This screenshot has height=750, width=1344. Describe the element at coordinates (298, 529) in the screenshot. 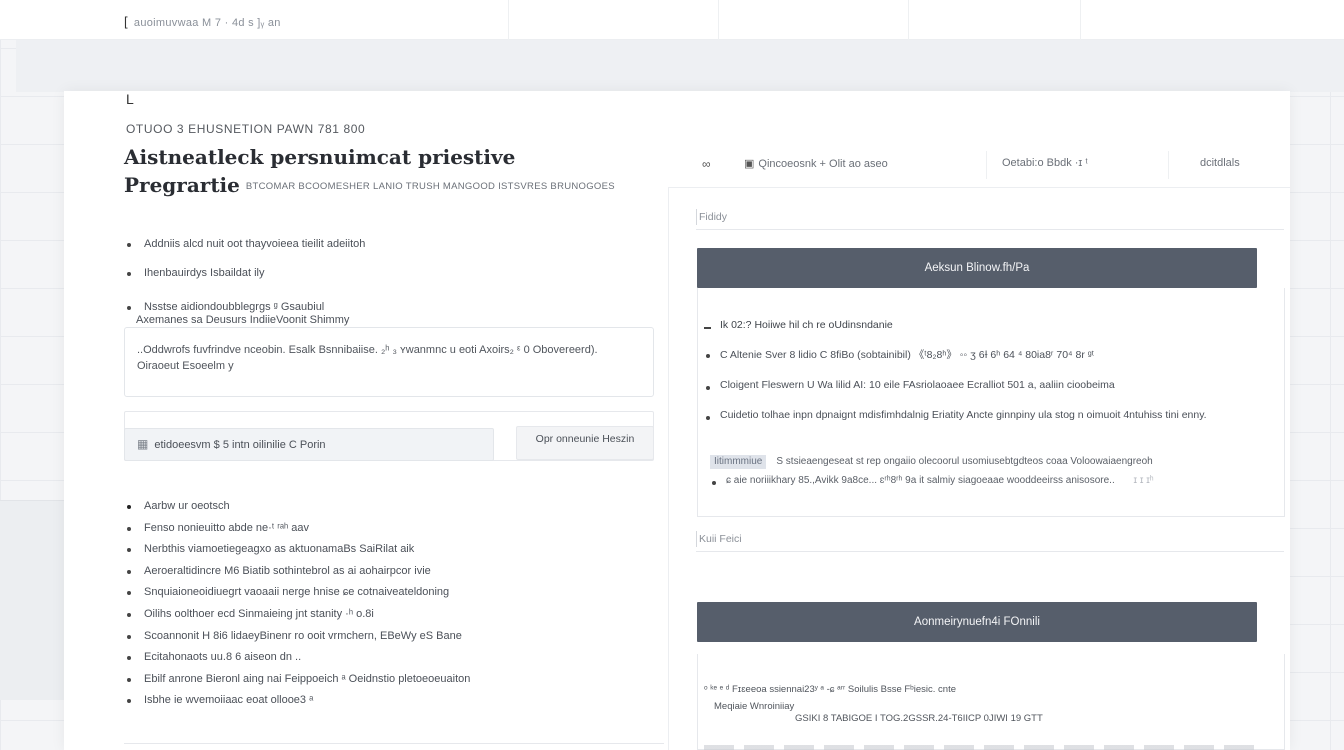

I see `list-item: Fenso nonieuitto abde ne·ᵗ ʳᵃʰ aav` at that location.